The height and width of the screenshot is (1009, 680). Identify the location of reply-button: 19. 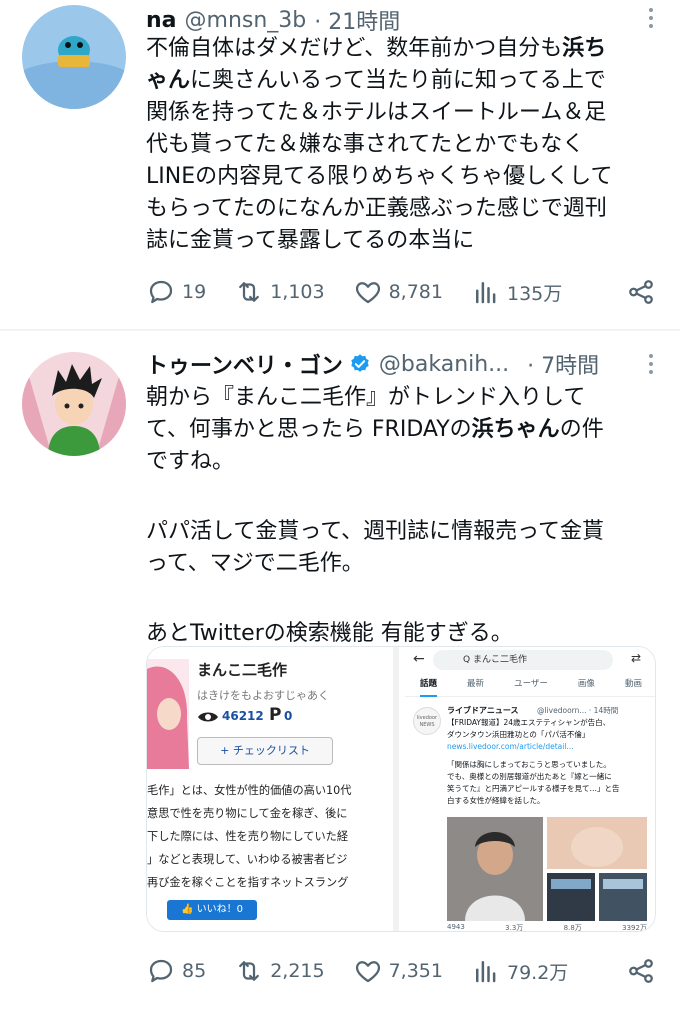
(176, 292).